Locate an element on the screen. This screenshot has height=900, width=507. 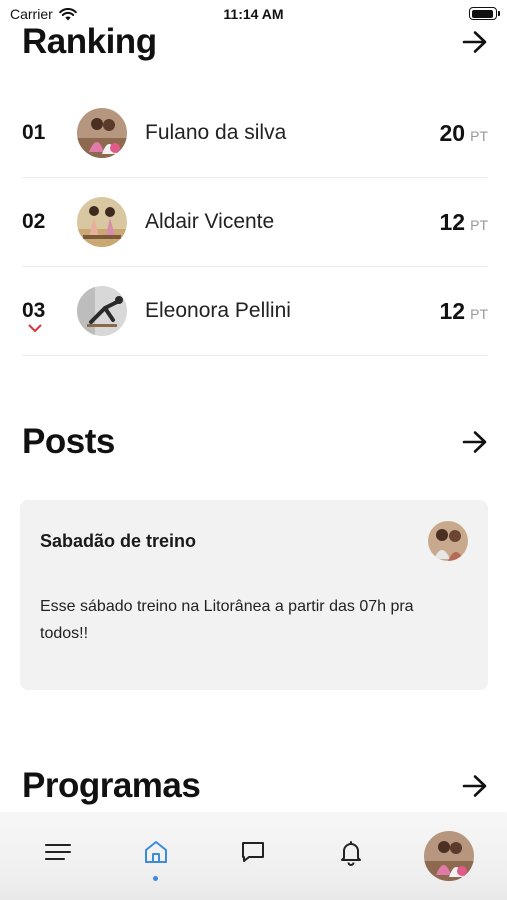
rank-points: 20 PT is located at coordinates (464, 133).